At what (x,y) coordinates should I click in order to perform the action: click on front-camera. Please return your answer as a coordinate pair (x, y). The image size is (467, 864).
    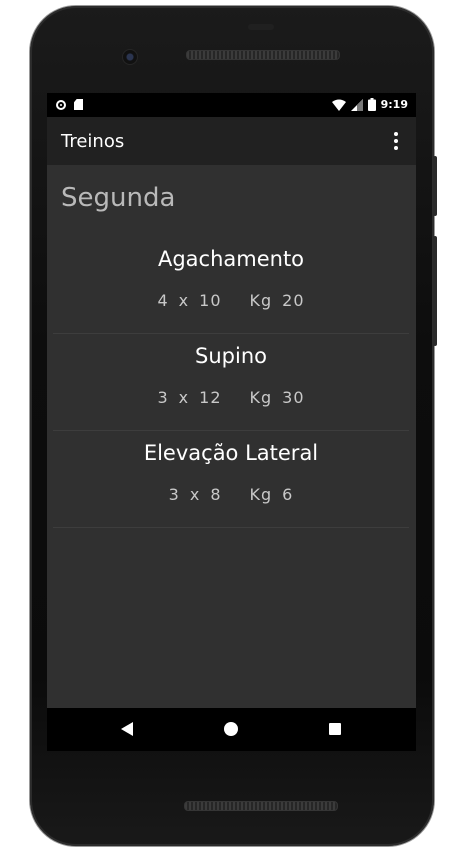
    Looking at the image, I should click on (130, 57).